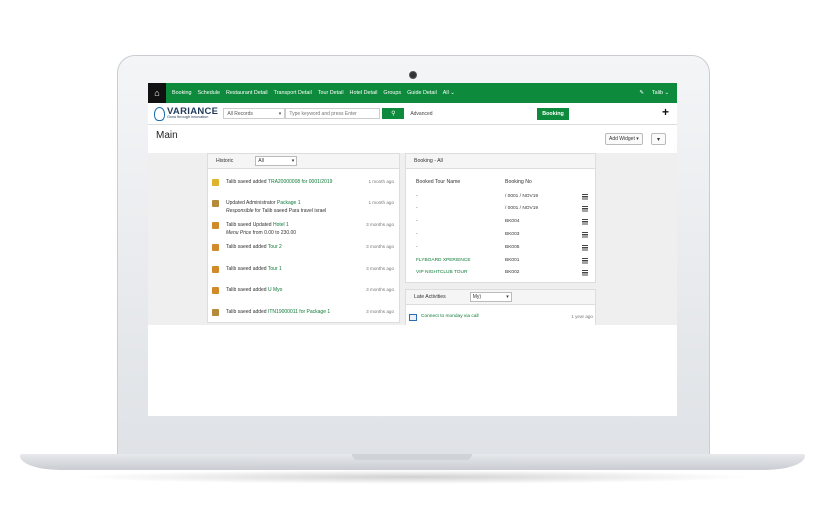 The width and height of the screenshot is (825, 525). I want to click on history-val-b: Para, so click(294, 210).